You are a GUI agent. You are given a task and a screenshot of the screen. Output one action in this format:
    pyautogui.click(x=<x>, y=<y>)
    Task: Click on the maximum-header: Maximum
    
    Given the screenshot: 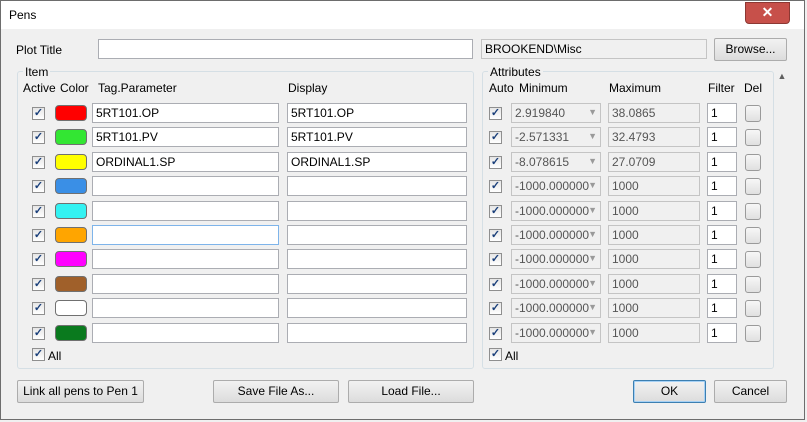 What is the action you would take?
    pyautogui.click(x=635, y=88)
    